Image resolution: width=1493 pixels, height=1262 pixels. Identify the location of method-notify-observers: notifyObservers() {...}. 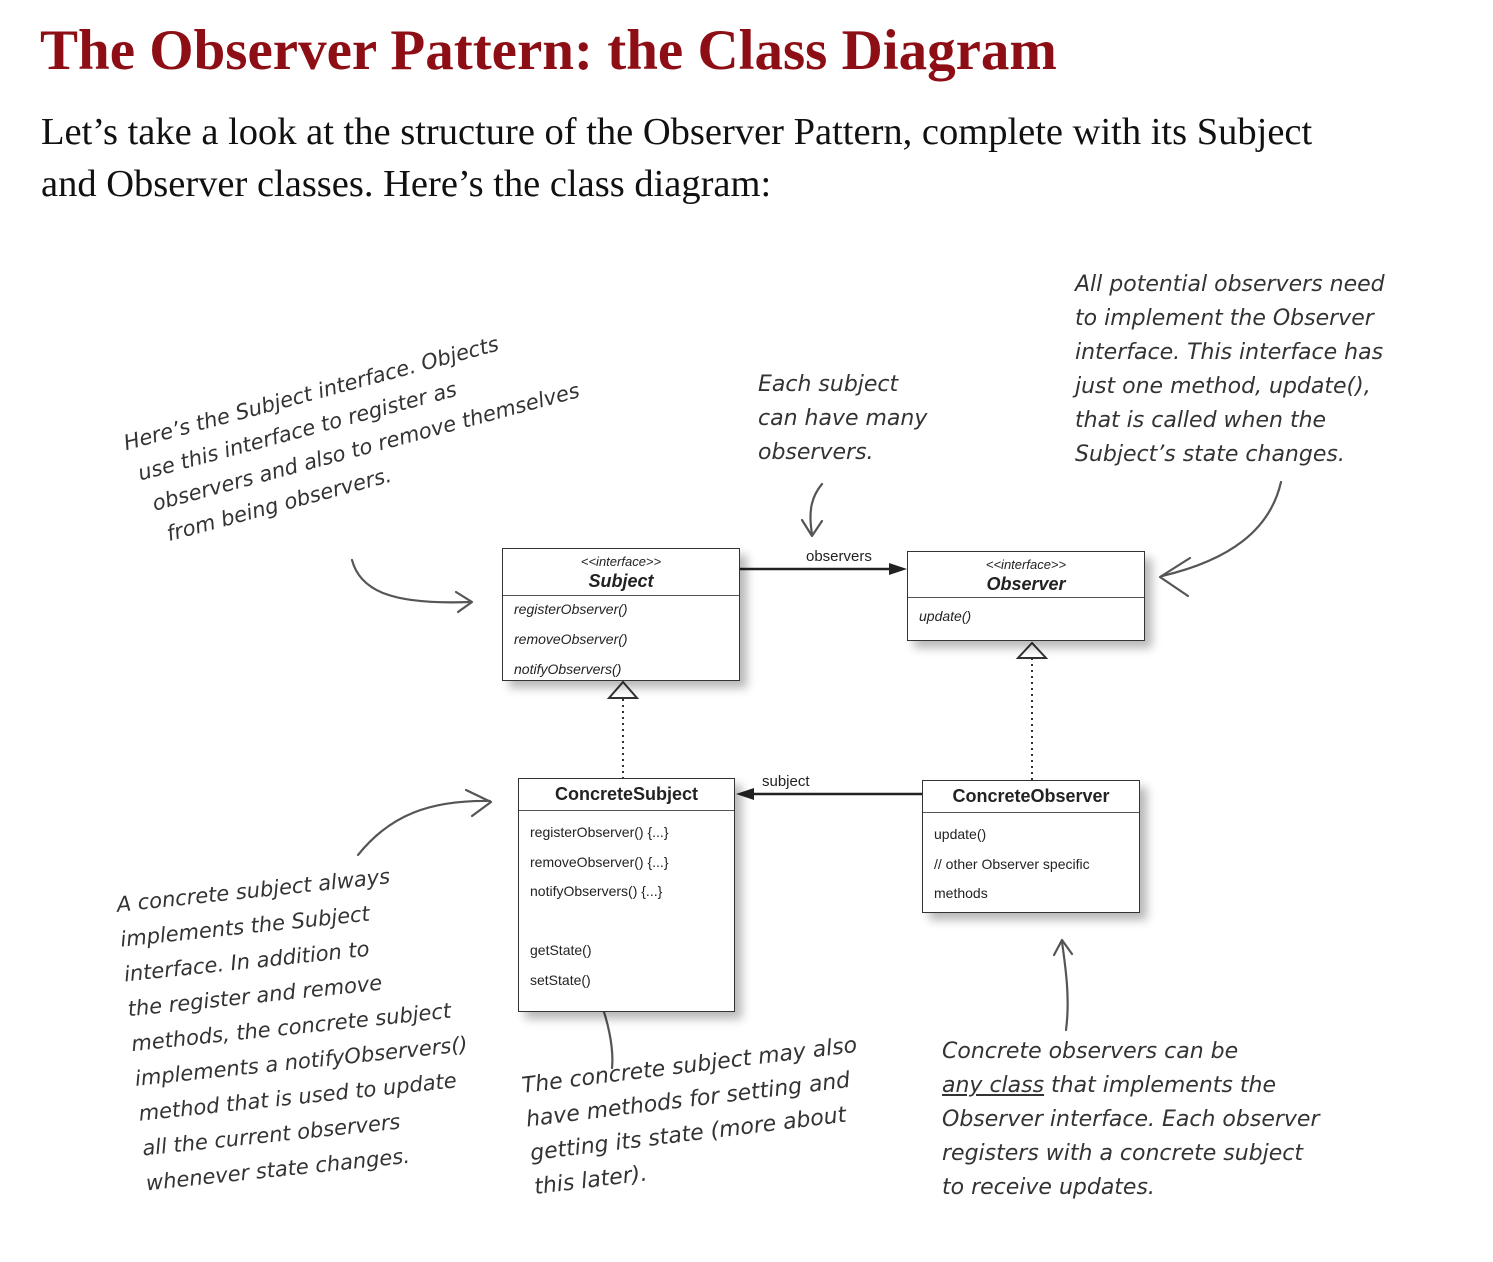
(596, 891).